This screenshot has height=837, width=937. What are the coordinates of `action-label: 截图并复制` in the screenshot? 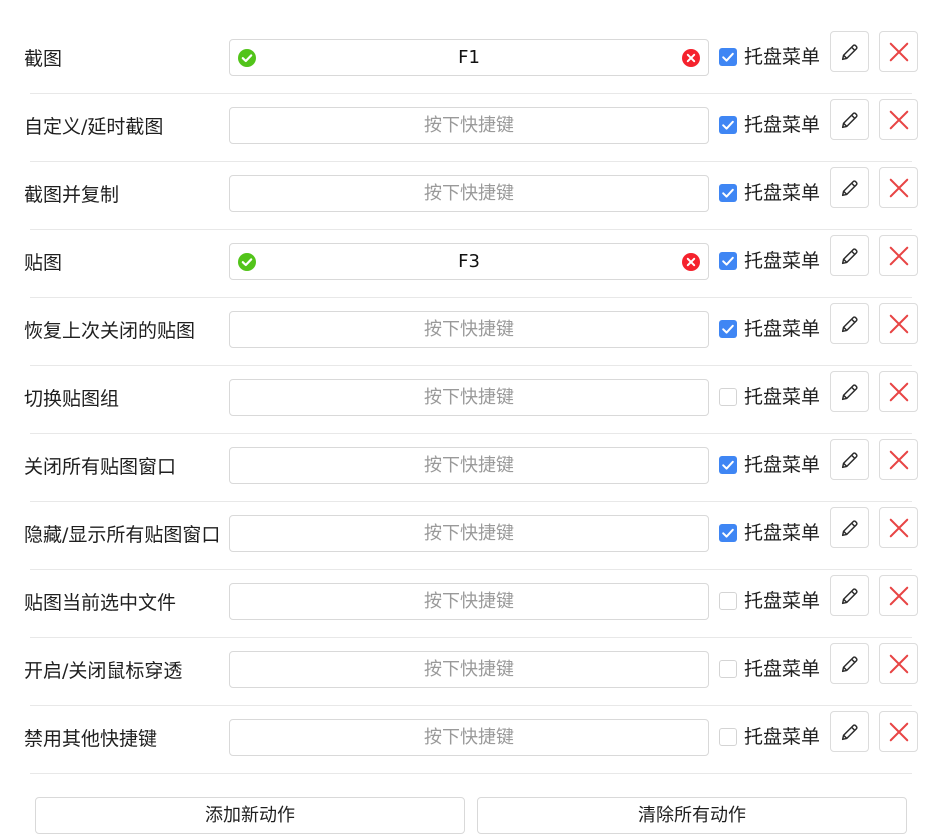 It's located at (72, 195).